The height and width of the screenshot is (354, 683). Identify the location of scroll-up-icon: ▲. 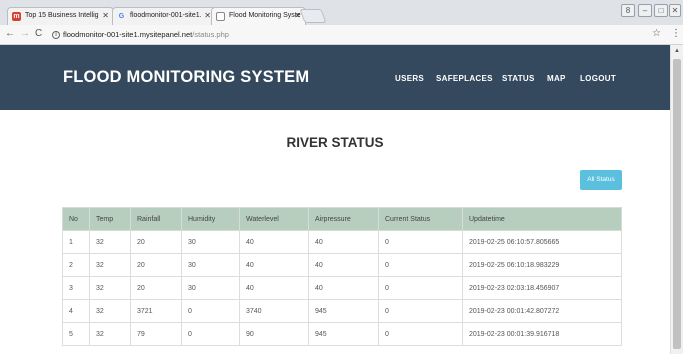
(677, 51).